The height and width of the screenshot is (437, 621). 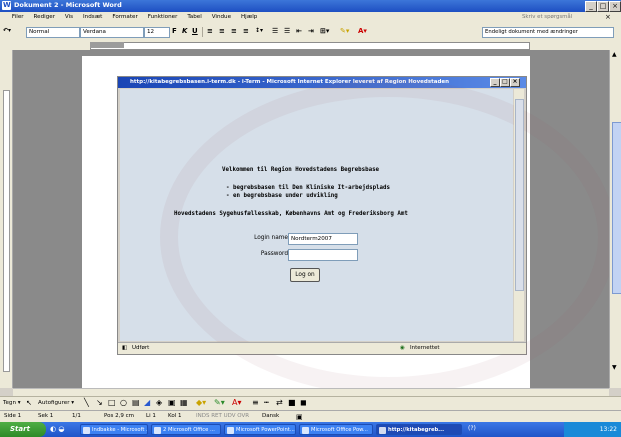 I want to click on picture-icon: ▦, so click(x=184, y=402).